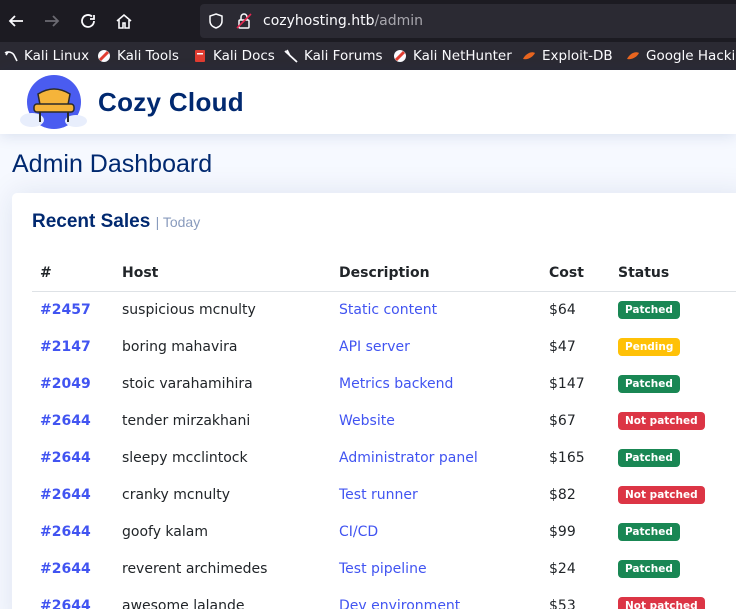 The width and height of the screenshot is (736, 609). I want to click on row-id-cell: #2147, so click(73, 346).